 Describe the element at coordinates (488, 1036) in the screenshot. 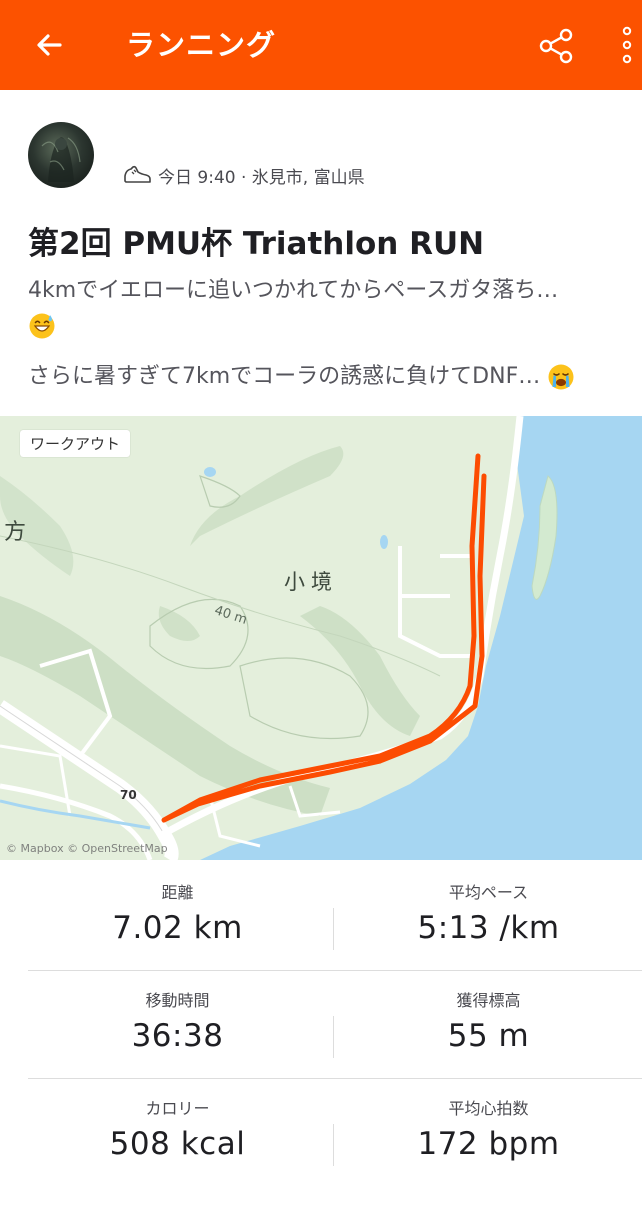

I see `stat-value: 55 m` at that location.